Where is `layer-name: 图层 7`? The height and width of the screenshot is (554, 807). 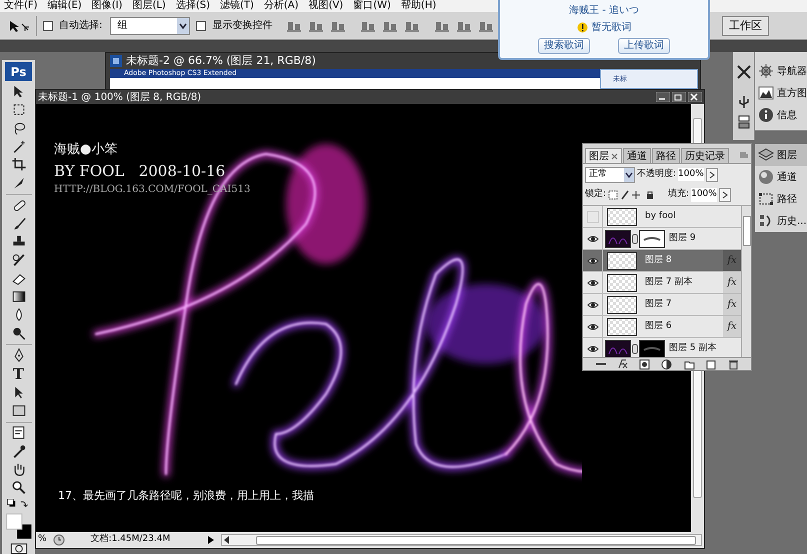
layer-name: 图层 7 is located at coordinates (659, 304).